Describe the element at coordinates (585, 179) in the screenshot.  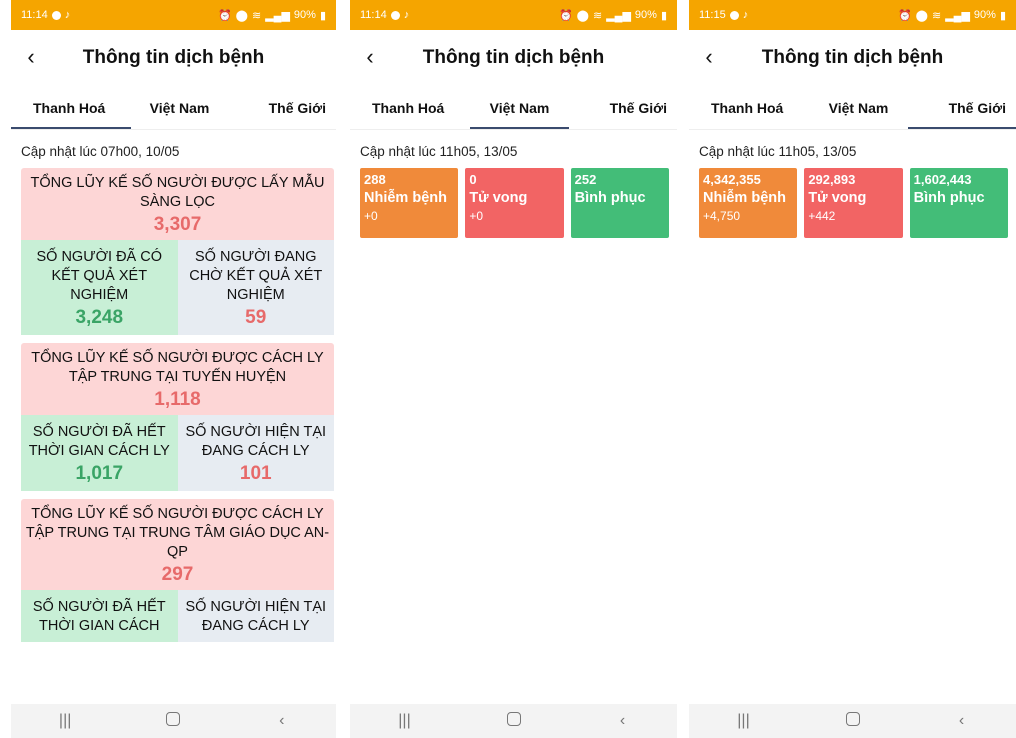
I see `recovered-value: 252` at that location.